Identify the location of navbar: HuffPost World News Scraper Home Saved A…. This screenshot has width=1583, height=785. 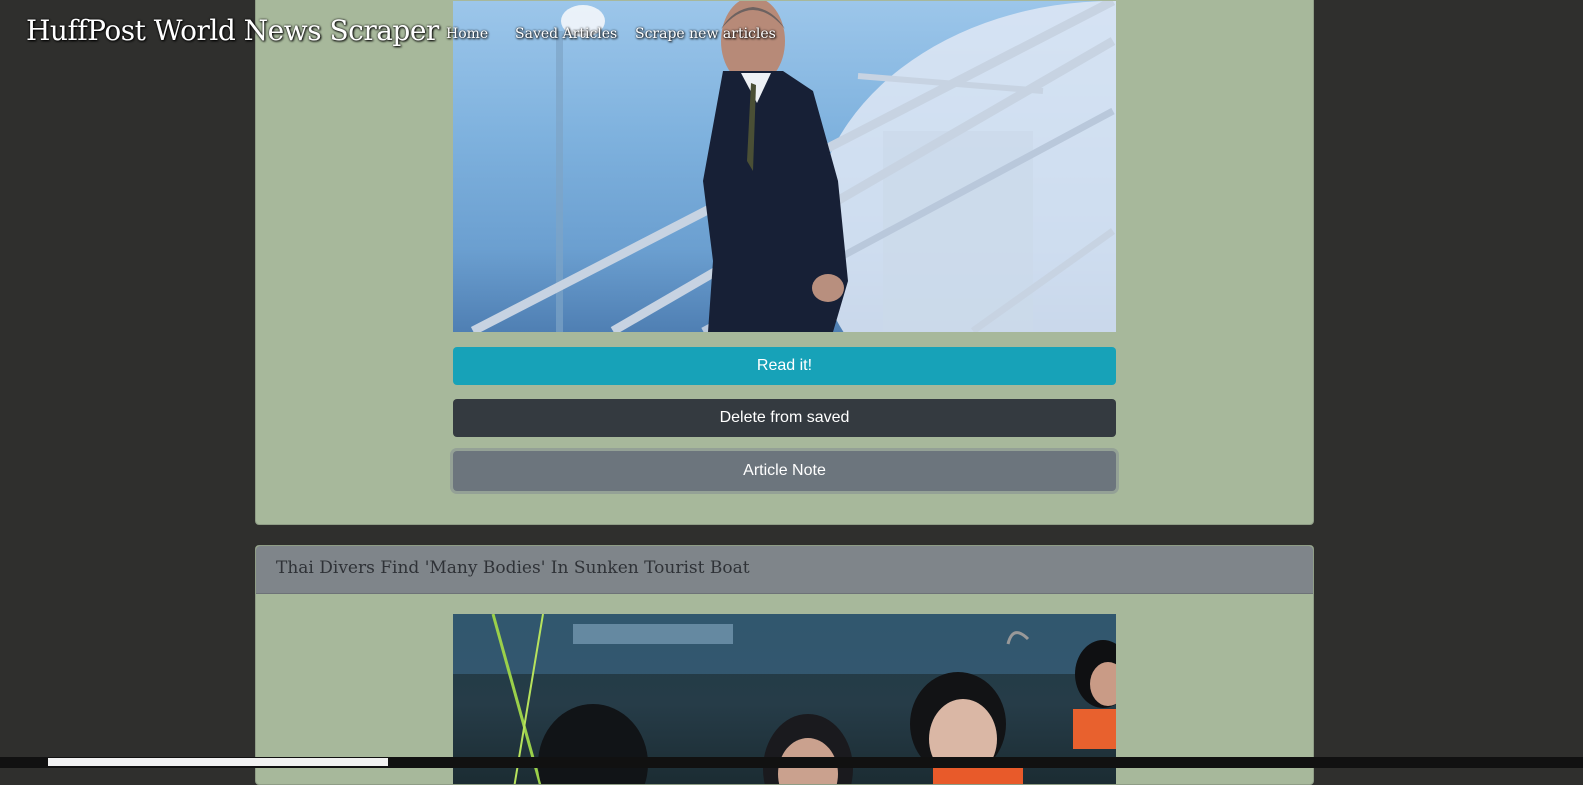
(791, 36).